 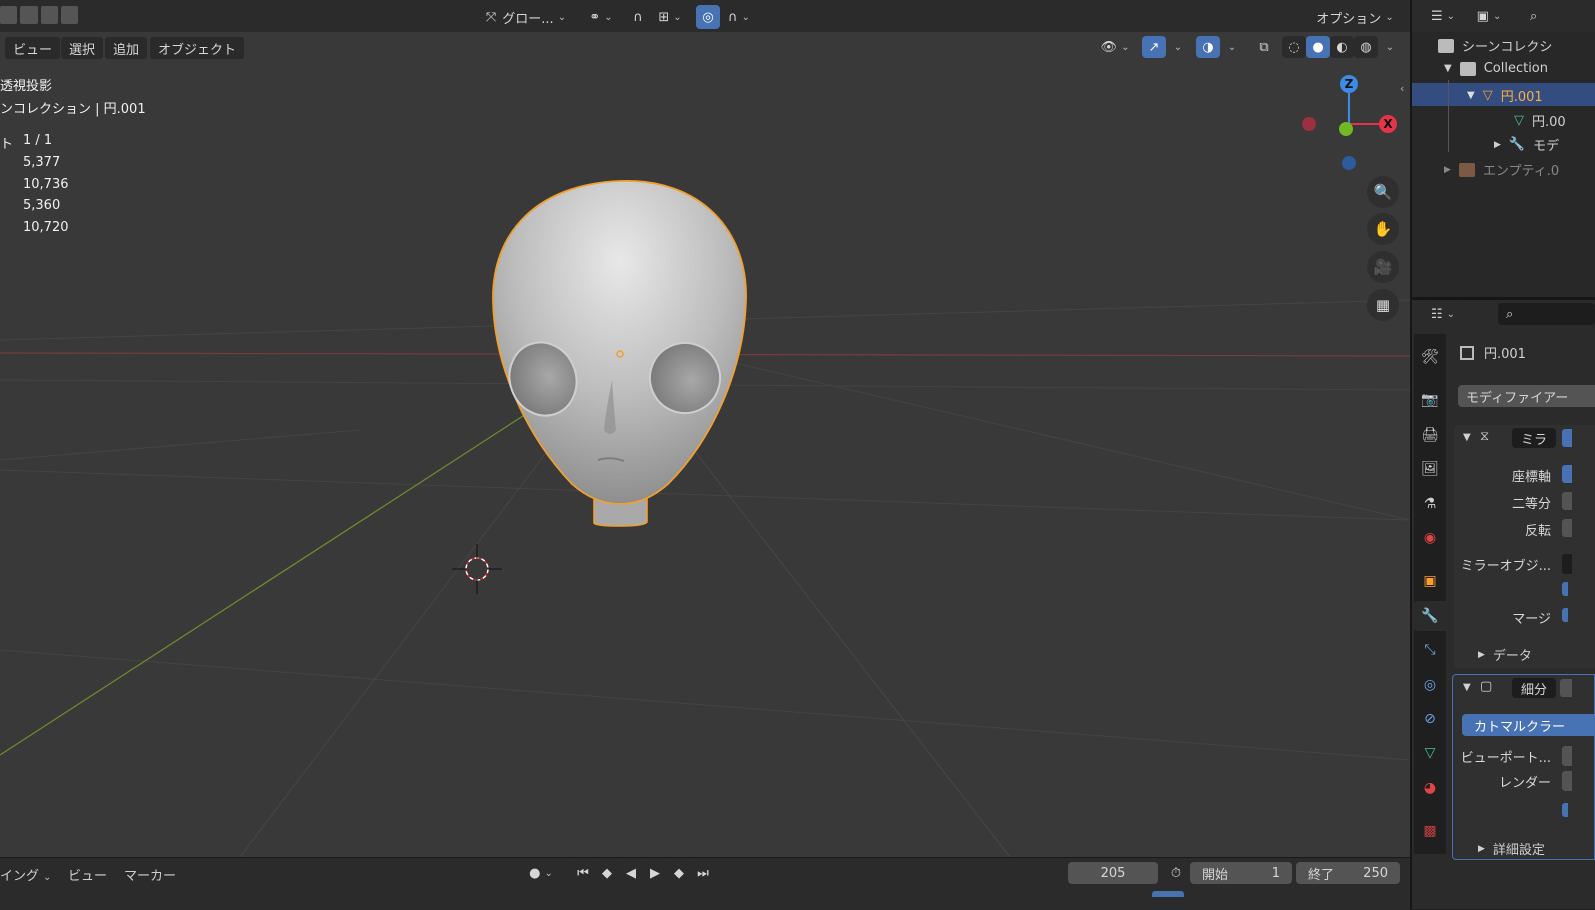 I want to click on mirror-editmode-toggle, so click(x=1567, y=438).